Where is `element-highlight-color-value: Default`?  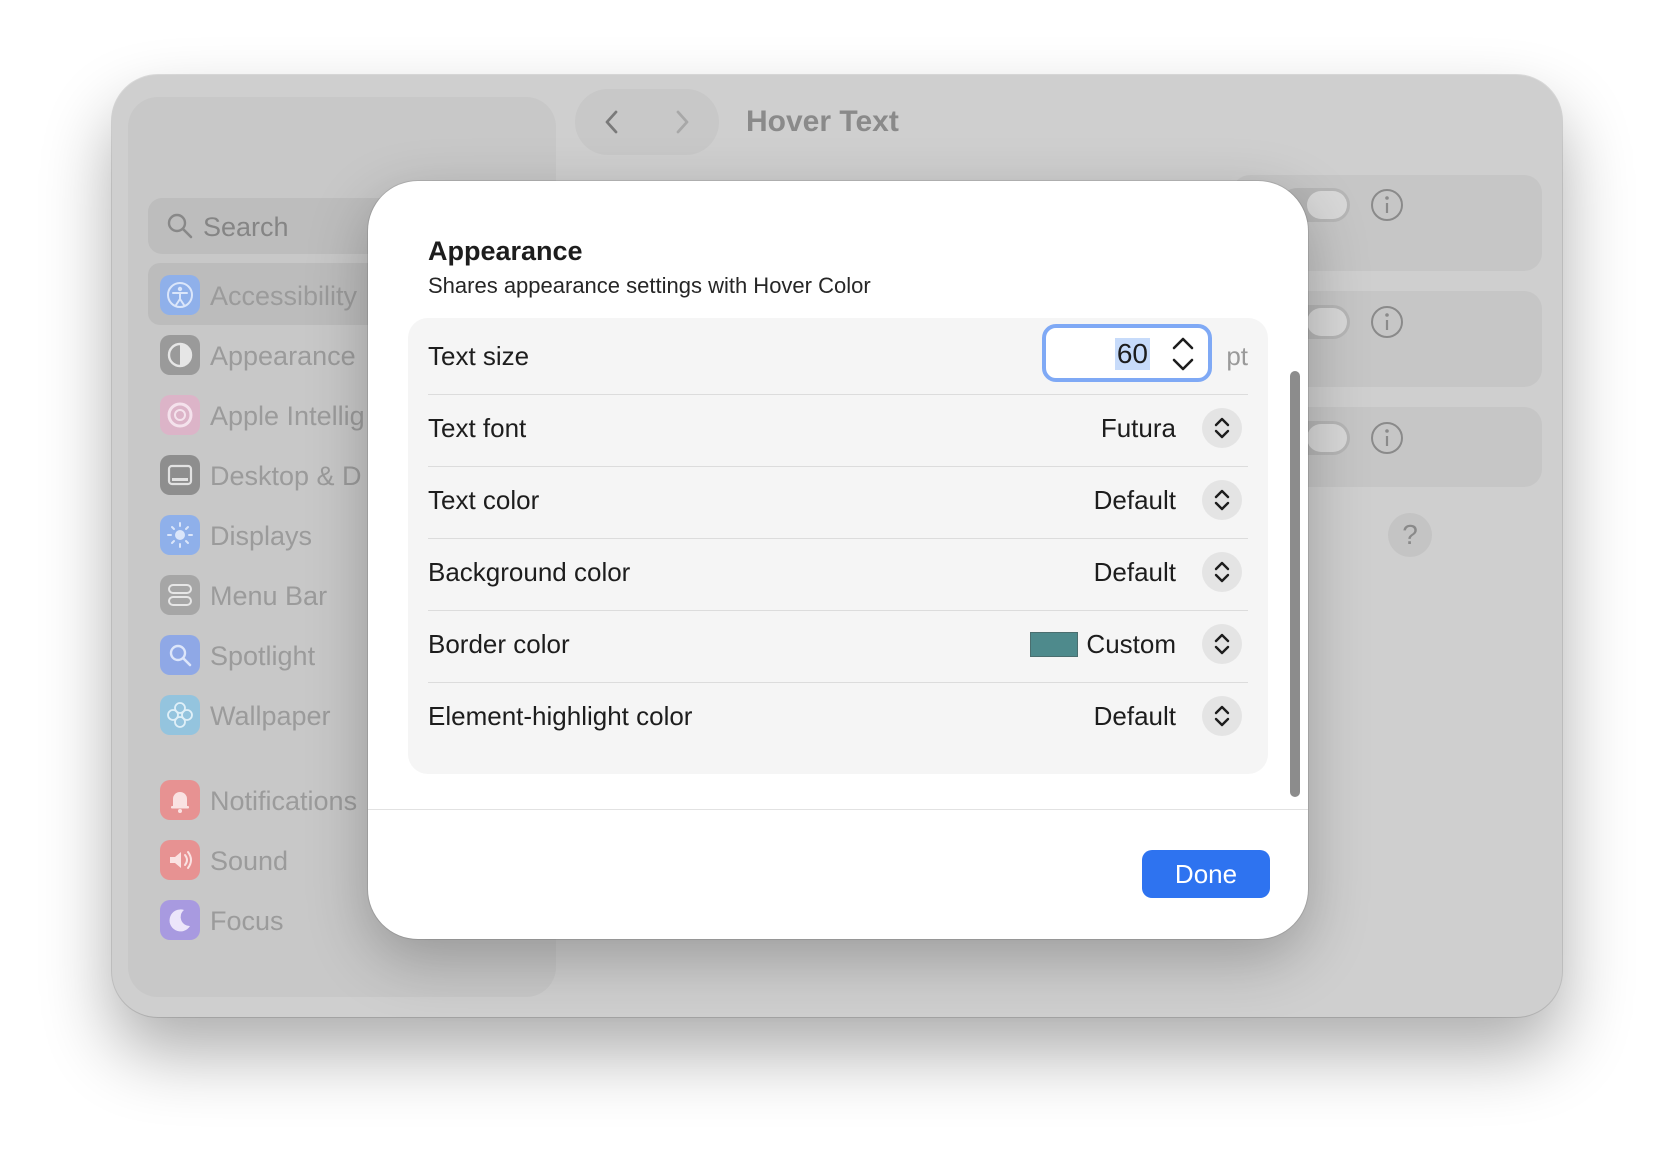 element-highlight-color-value: Default is located at coordinates (1135, 716).